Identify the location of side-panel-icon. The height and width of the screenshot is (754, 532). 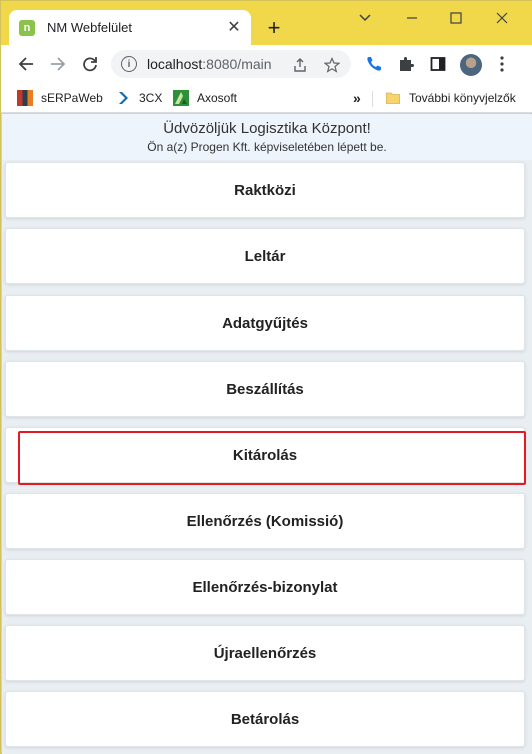
(438, 64).